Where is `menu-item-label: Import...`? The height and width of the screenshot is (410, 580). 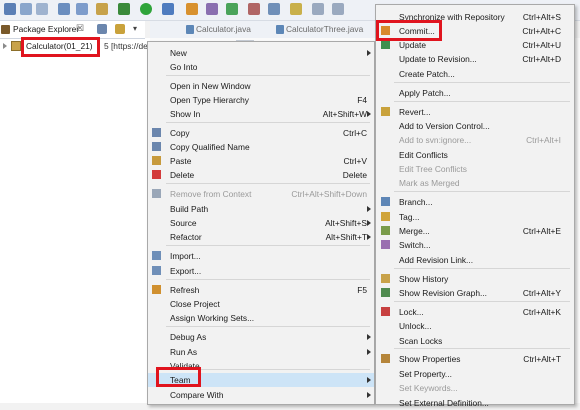
menu-item-label: Import... is located at coordinates (185, 256).